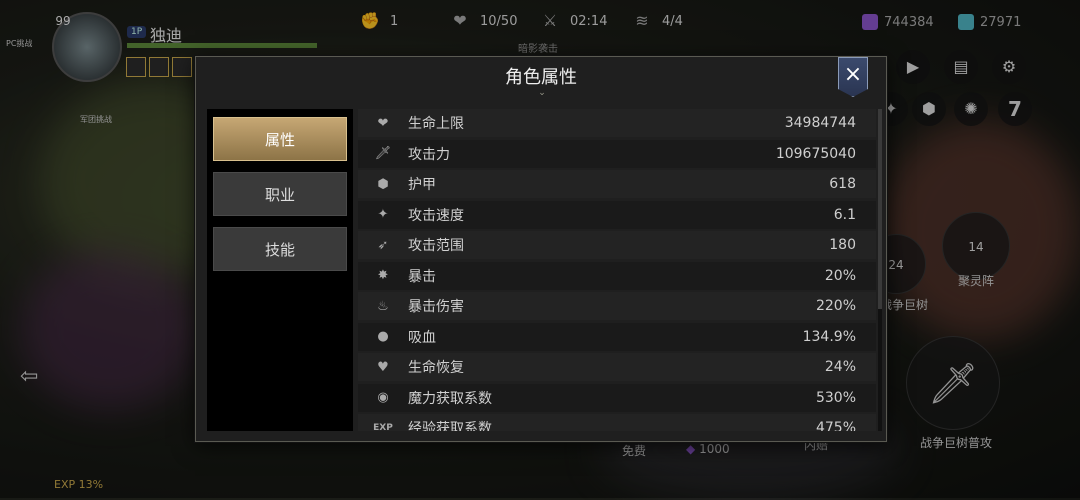 This screenshot has width=1080, height=500. I want to click on tab-sidebar: 属性 职业 技能, so click(280, 270).